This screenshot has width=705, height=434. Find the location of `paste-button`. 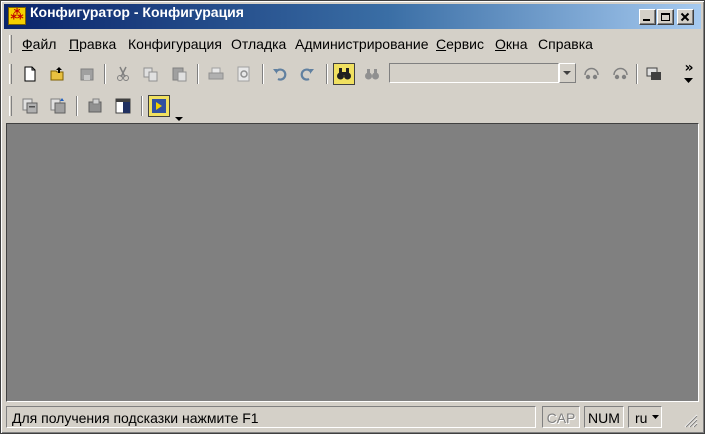

paste-button is located at coordinates (179, 74).